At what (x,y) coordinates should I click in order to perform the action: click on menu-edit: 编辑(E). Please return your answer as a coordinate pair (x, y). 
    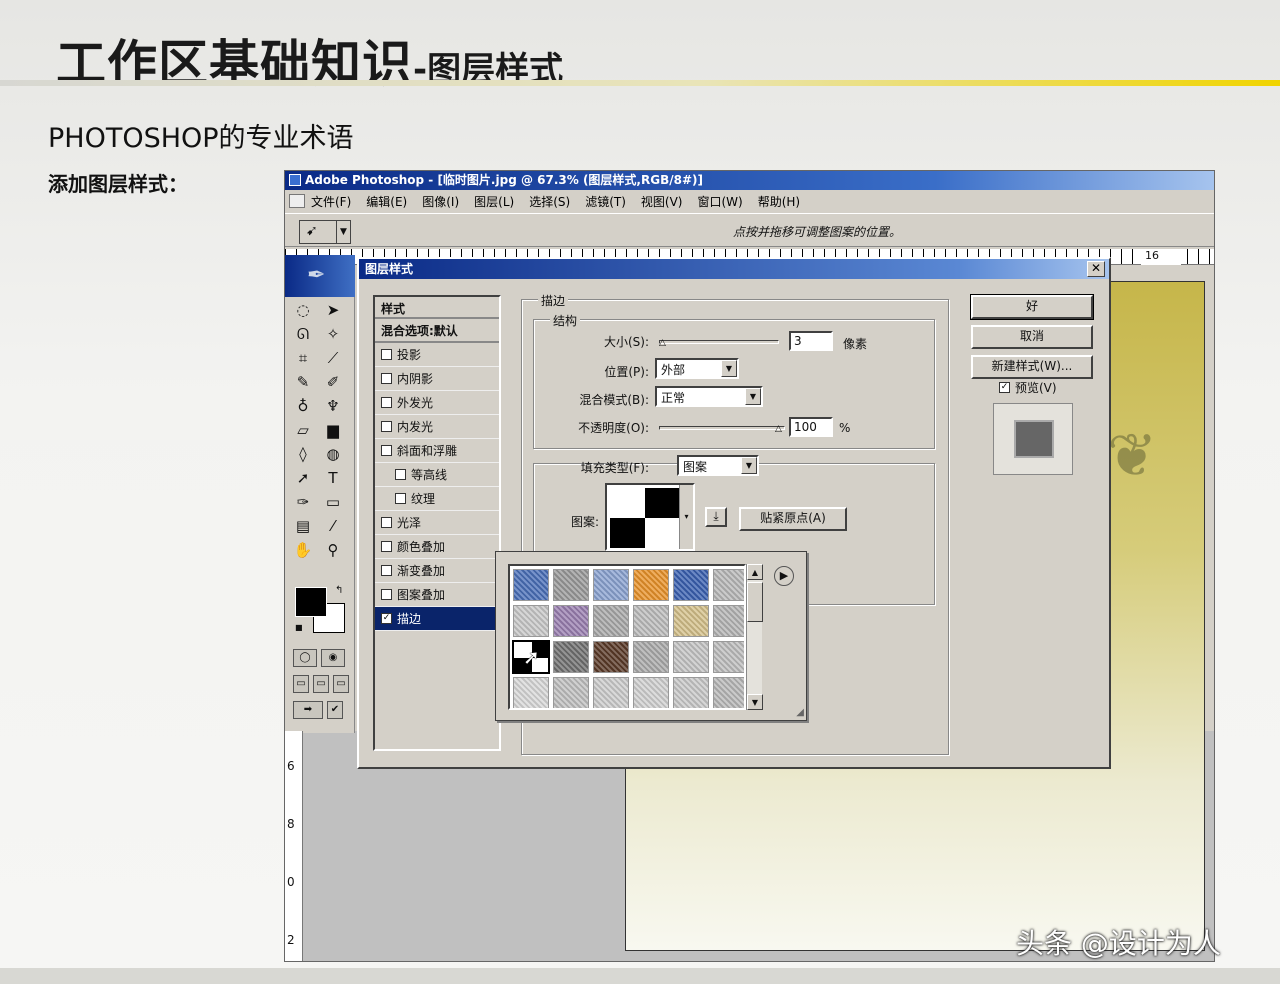
    Looking at the image, I should click on (386, 201).